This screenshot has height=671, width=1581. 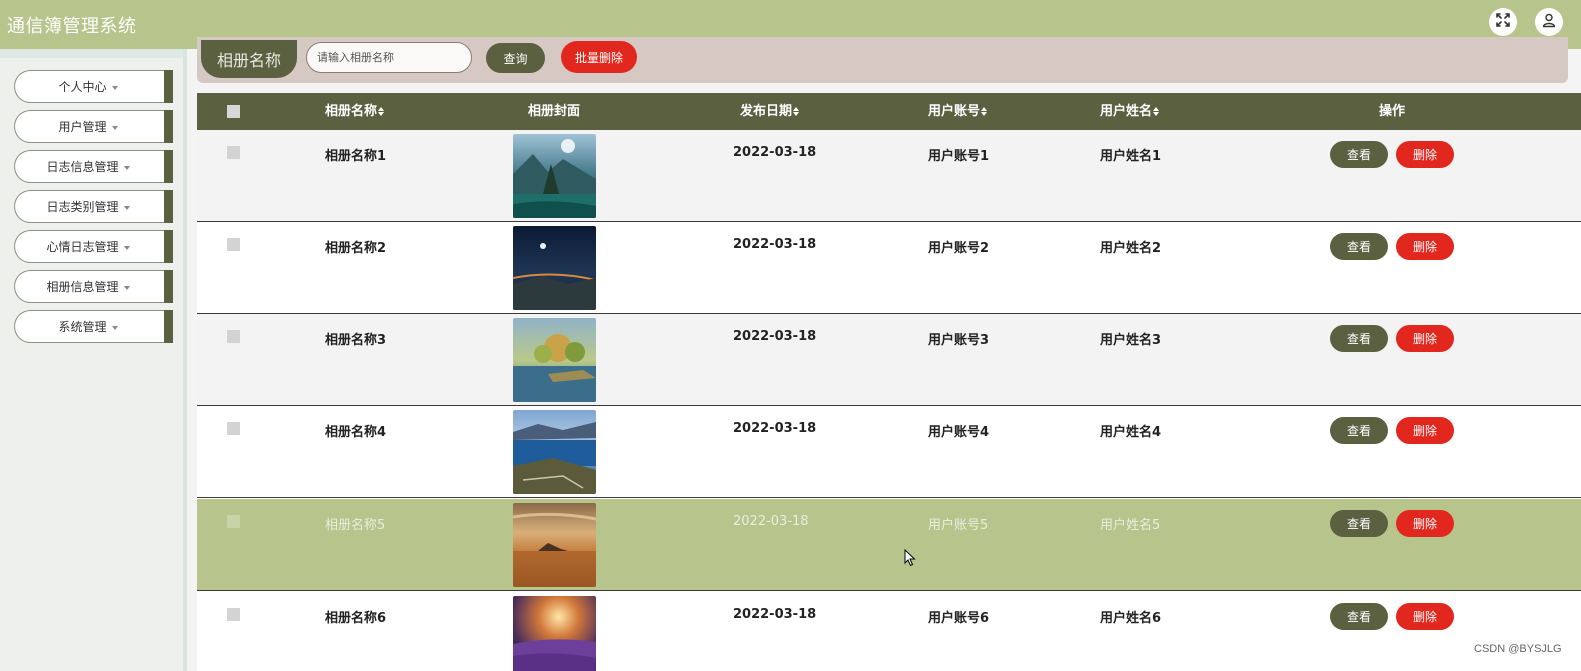 What do you see at coordinates (356, 432) in the screenshot?
I see `album-name-cell: 相册名称4` at bounding box center [356, 432].